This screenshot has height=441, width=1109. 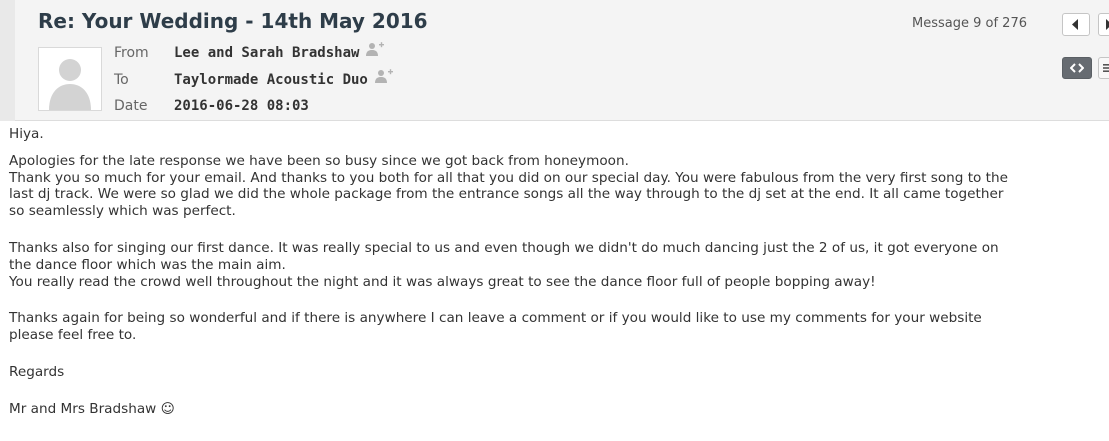 I want to click on html-view-icon, so click(x=1077, y=68).